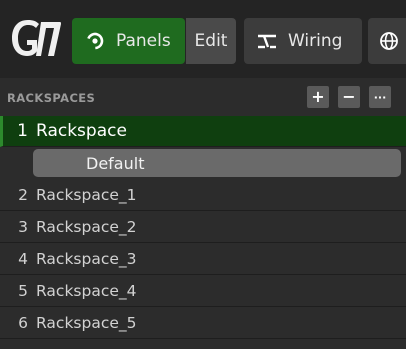  What do you see at coordinates (95, 41) in the screenshot?
I see `panels-icon` at bounding box center [95, 41].